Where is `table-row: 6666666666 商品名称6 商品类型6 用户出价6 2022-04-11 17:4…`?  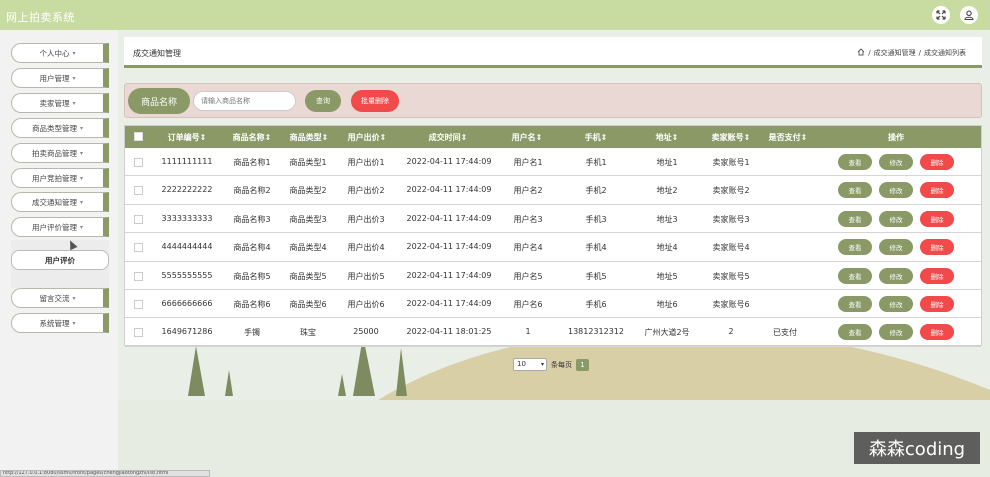
table-row: 6666666666 商品名称6 商品类型6 用户出价6 2022-04-11 17:4… is located at coordinates (553, 304).